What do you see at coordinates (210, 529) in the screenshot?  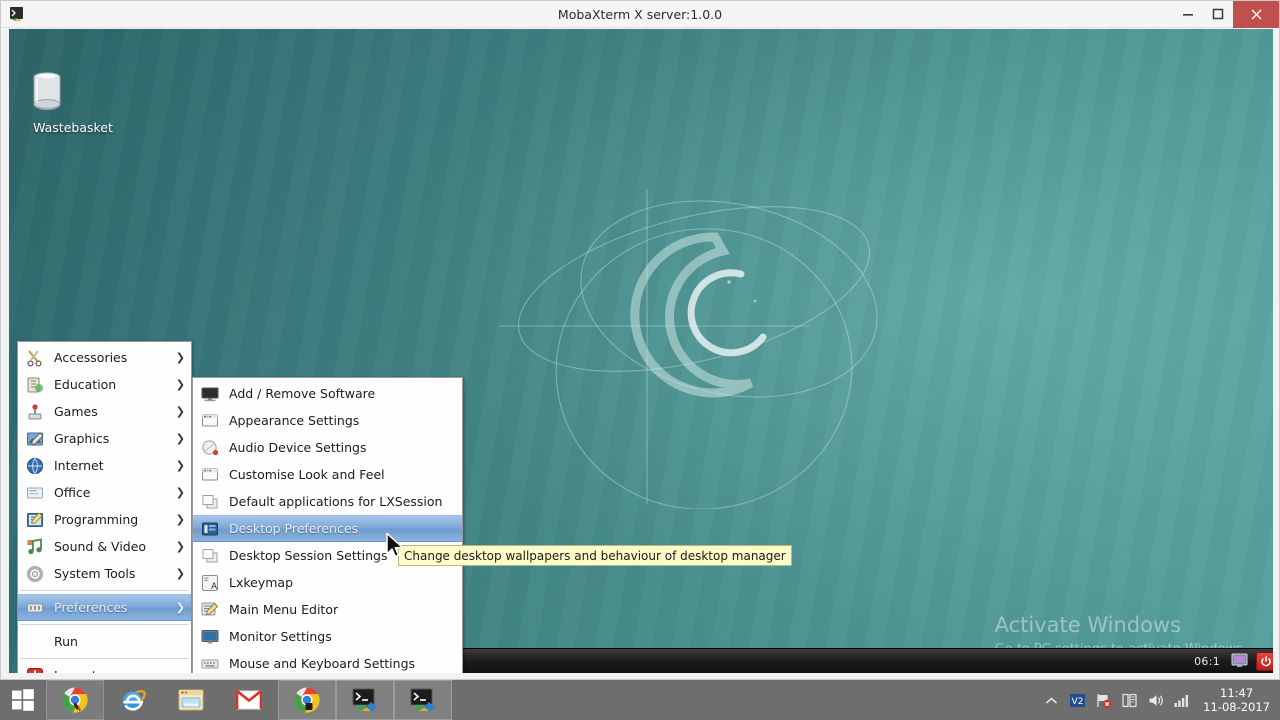 I see `desktop-prefs-icon` at bounding box center [210, 529].